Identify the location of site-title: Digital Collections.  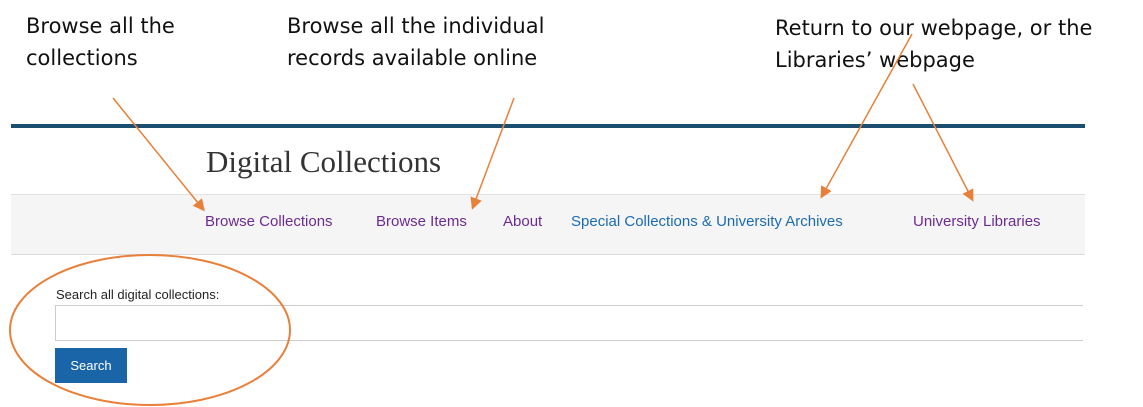
(324, 161).